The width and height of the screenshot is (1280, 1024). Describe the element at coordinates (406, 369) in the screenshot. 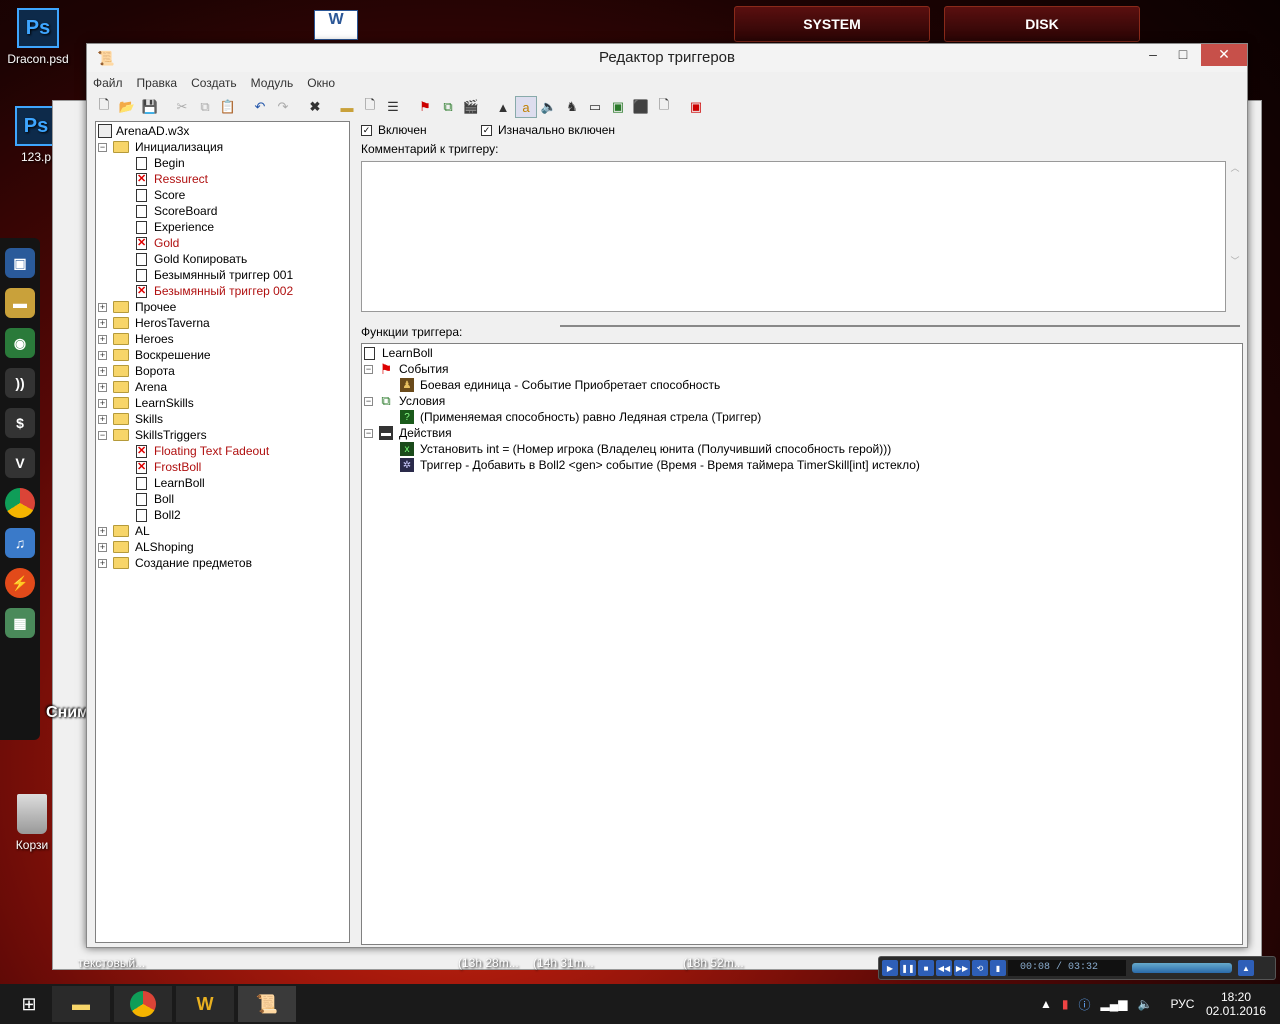

I see `events-node: − ⚑ События` at that location.